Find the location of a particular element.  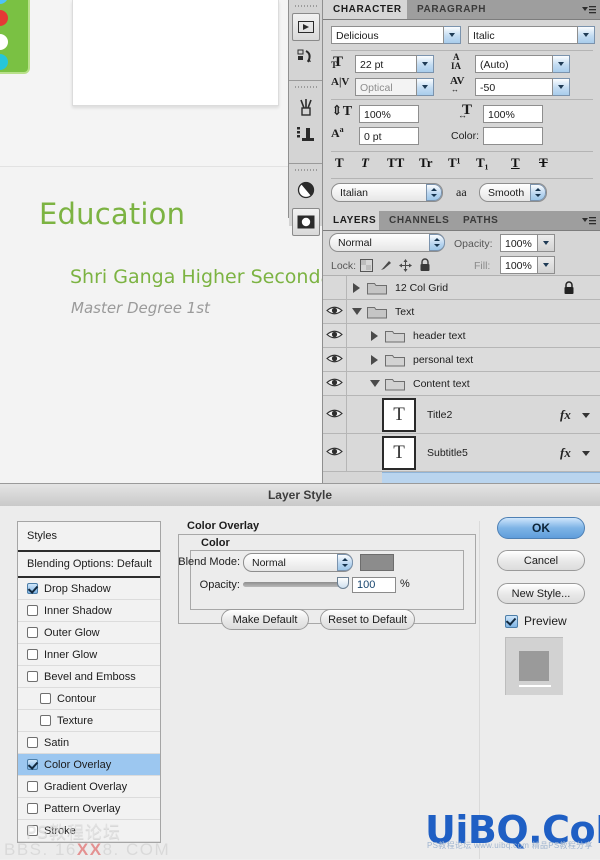

underline-button: T is located at coordinates (515, 163).